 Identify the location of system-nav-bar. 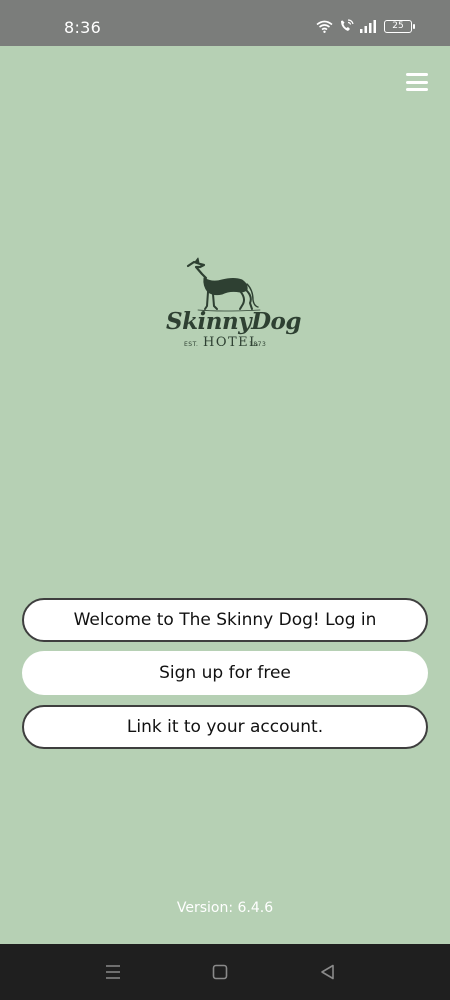
(225, 972).